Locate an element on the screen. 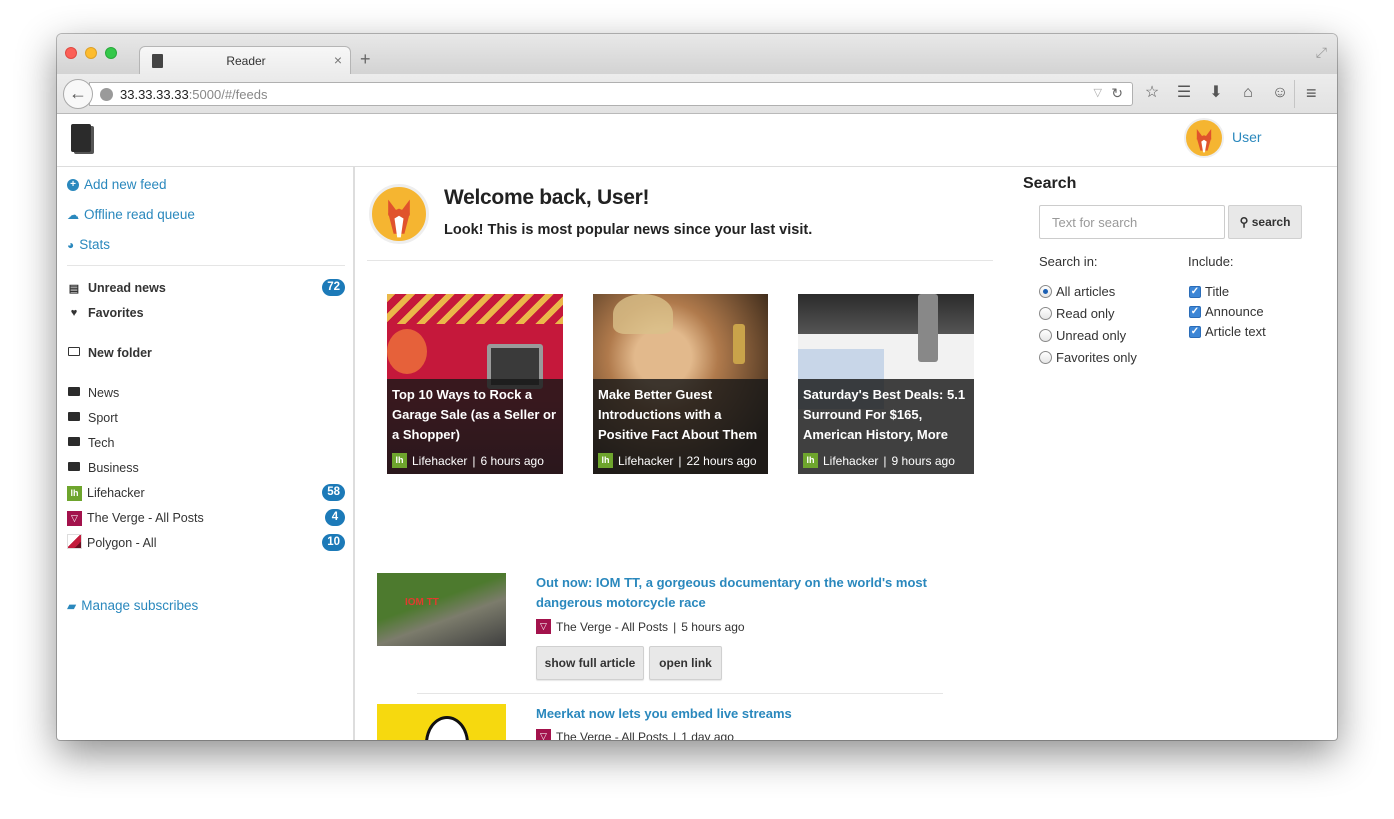 The height and width of the screenshot is (819, 1394). newspaper-icon: ▤ is located at coordinates (74, 288).